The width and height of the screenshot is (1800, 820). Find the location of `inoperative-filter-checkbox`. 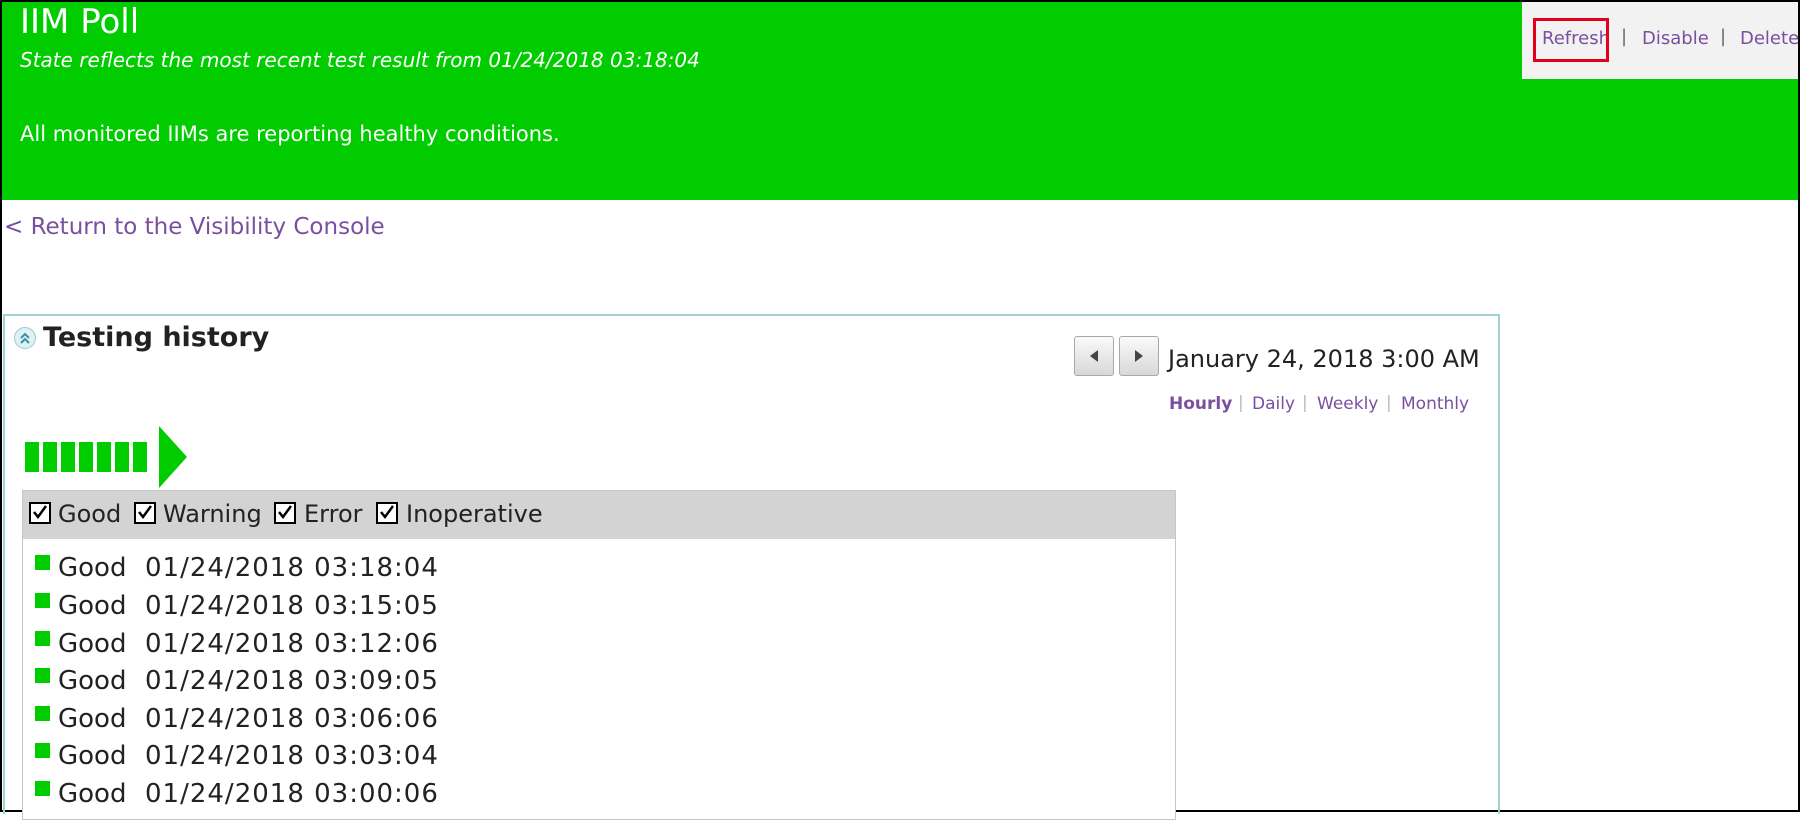

inoperative-filter-checkbox is located at coordinates (387, 513).